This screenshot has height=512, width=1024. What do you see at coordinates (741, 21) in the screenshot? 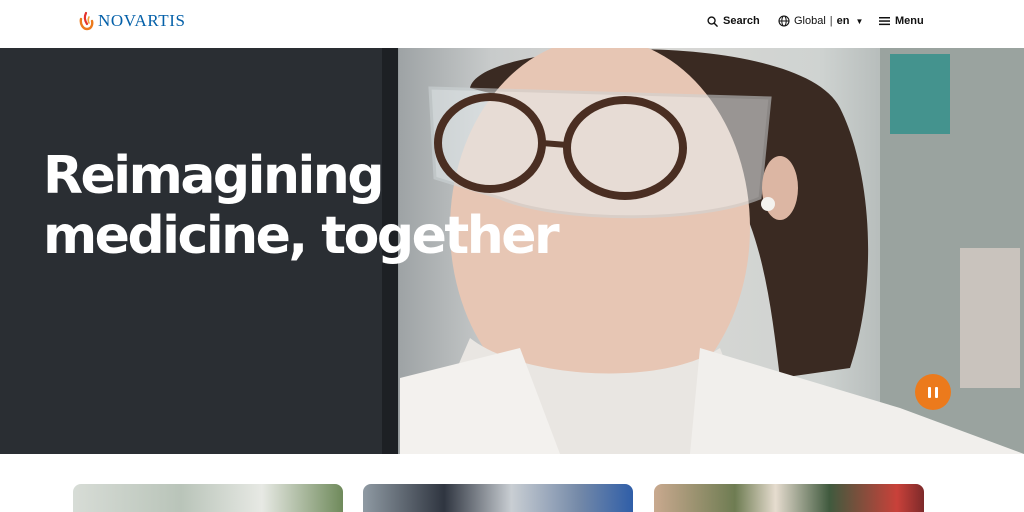
I see `search-label: Search` at bounding box center [741, 21].